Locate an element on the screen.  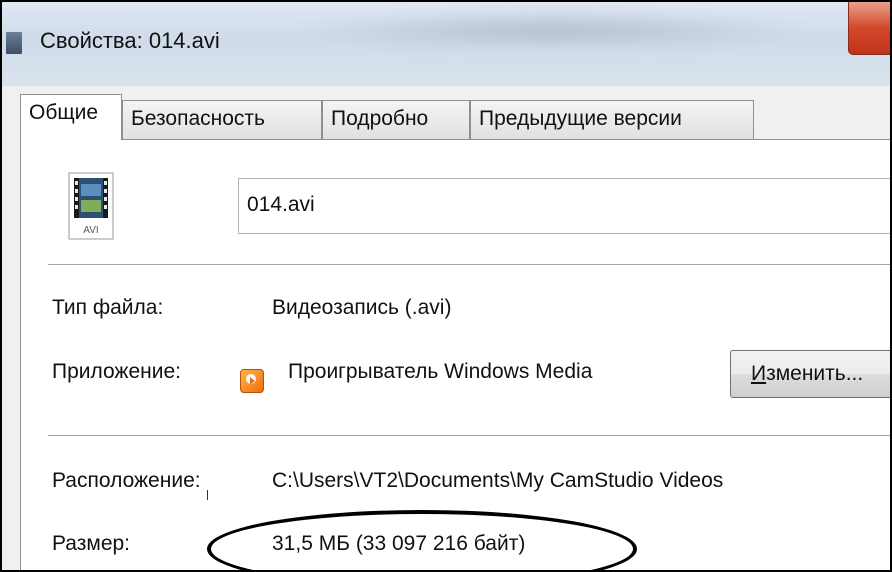
file-type-value: Видеозапись (.avi) is located at coordinates (362, 307).